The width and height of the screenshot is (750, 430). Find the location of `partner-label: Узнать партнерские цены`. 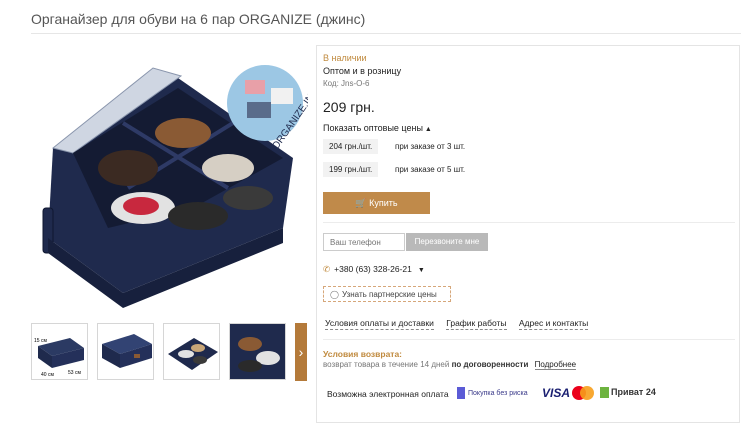

partner-label: Узнать партнерские цены is located at coordinates (389, 294).